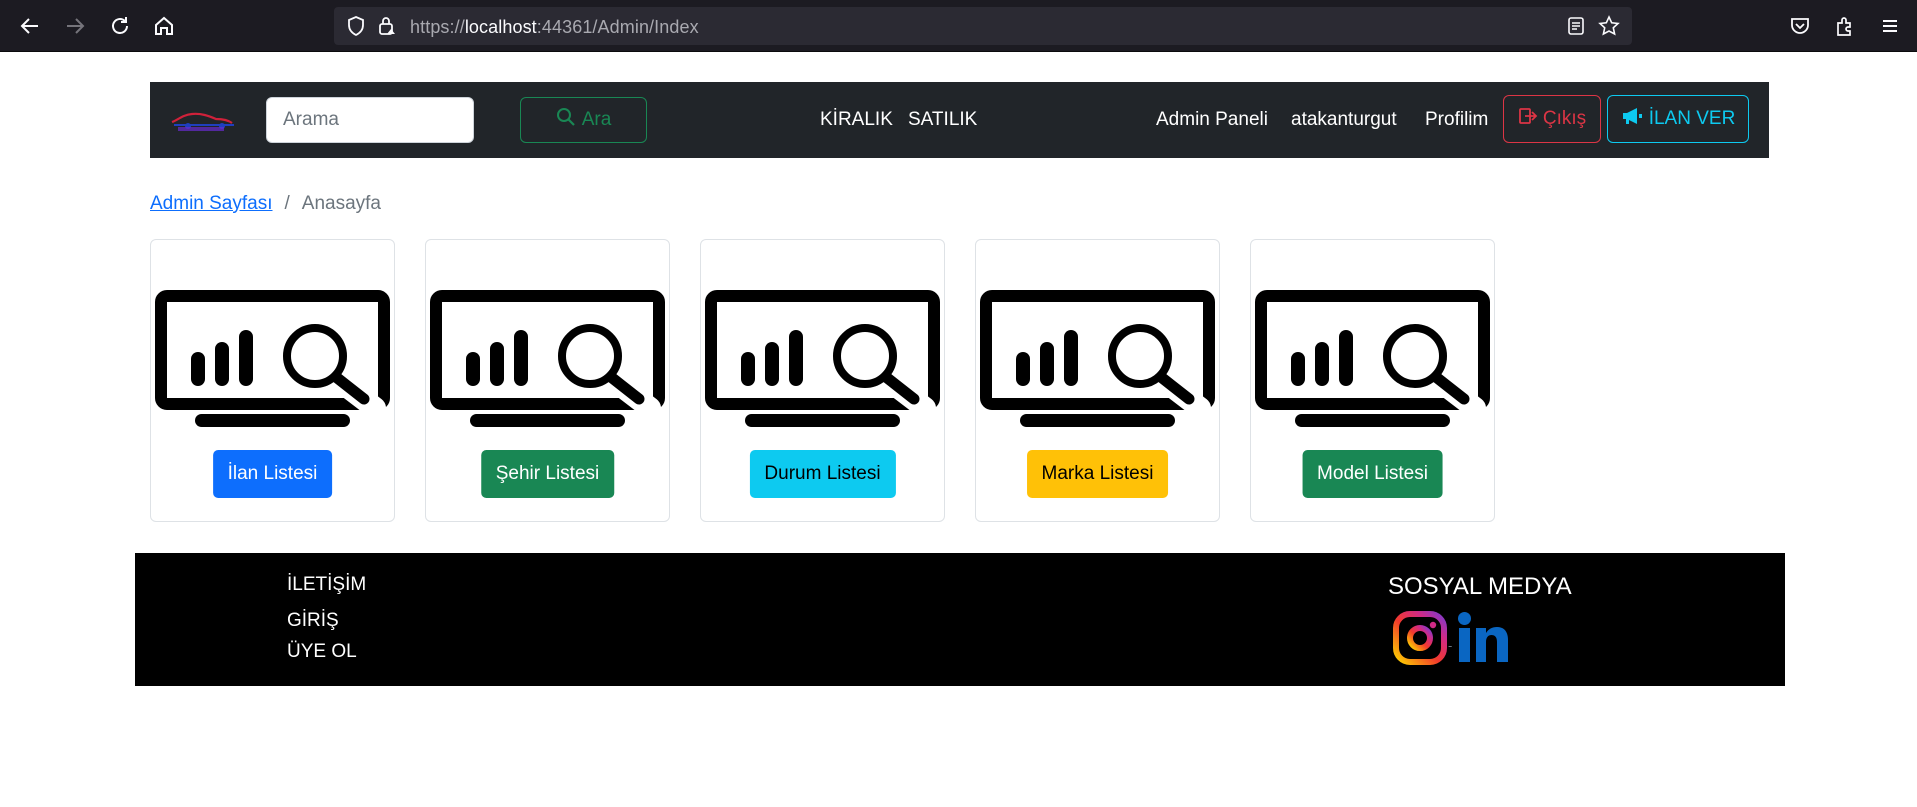 The image size is (1917, 807). Describe the element at coordinates (75, 26) in the screenshot. I see `forward-icon` at that location.